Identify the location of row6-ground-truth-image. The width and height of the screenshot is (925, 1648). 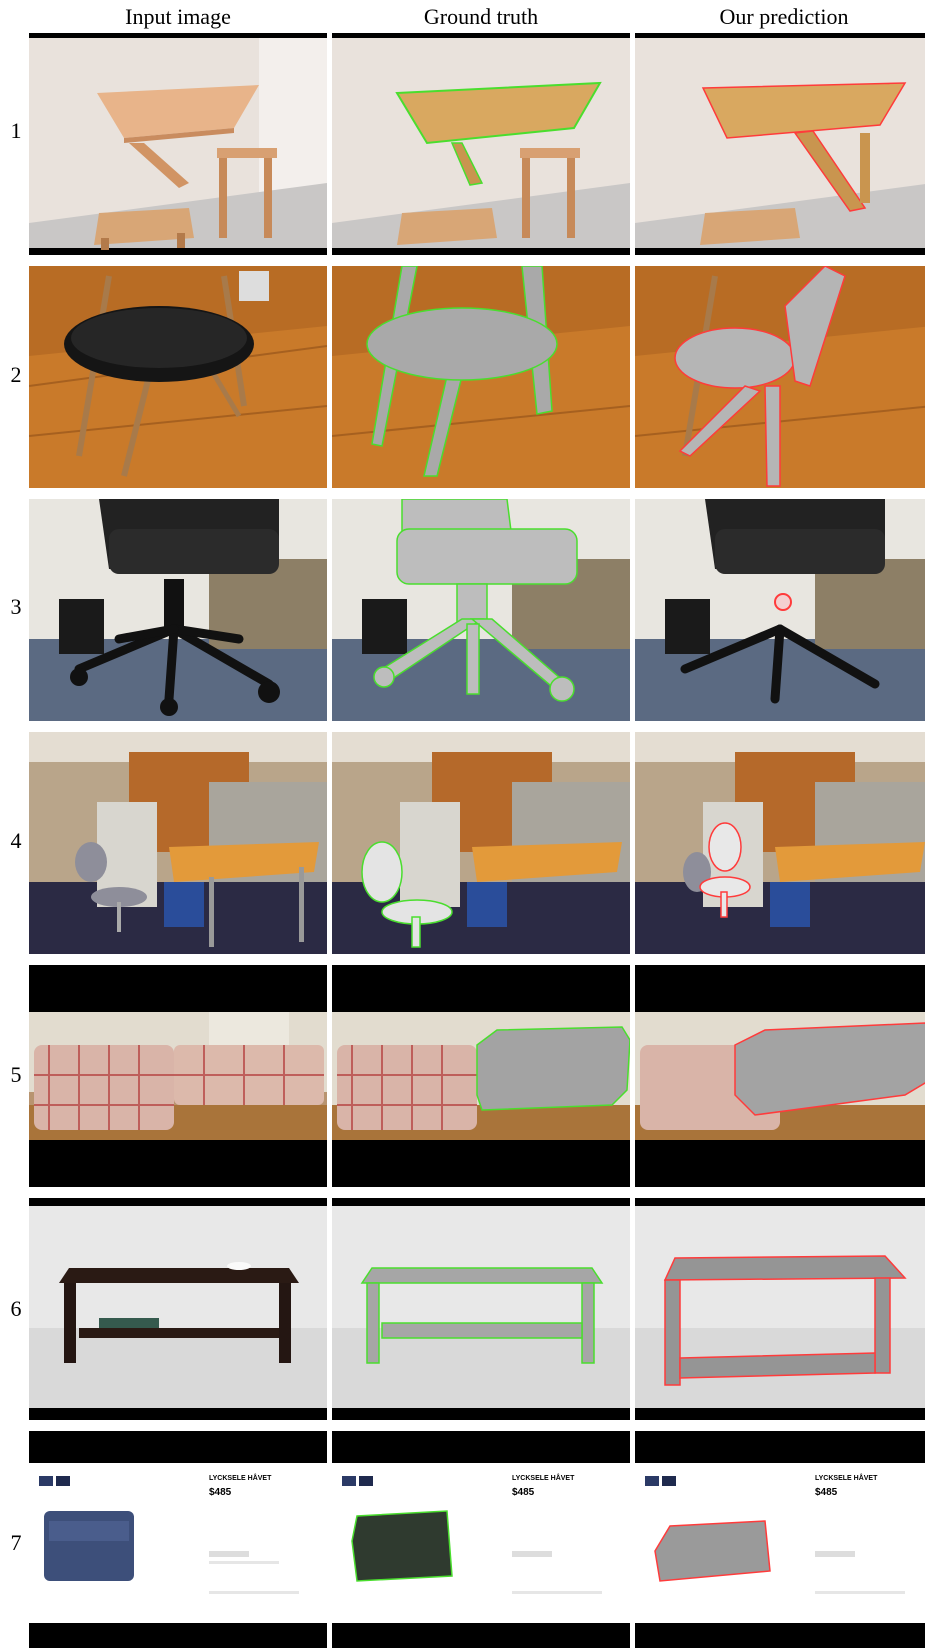
(481, 1309).